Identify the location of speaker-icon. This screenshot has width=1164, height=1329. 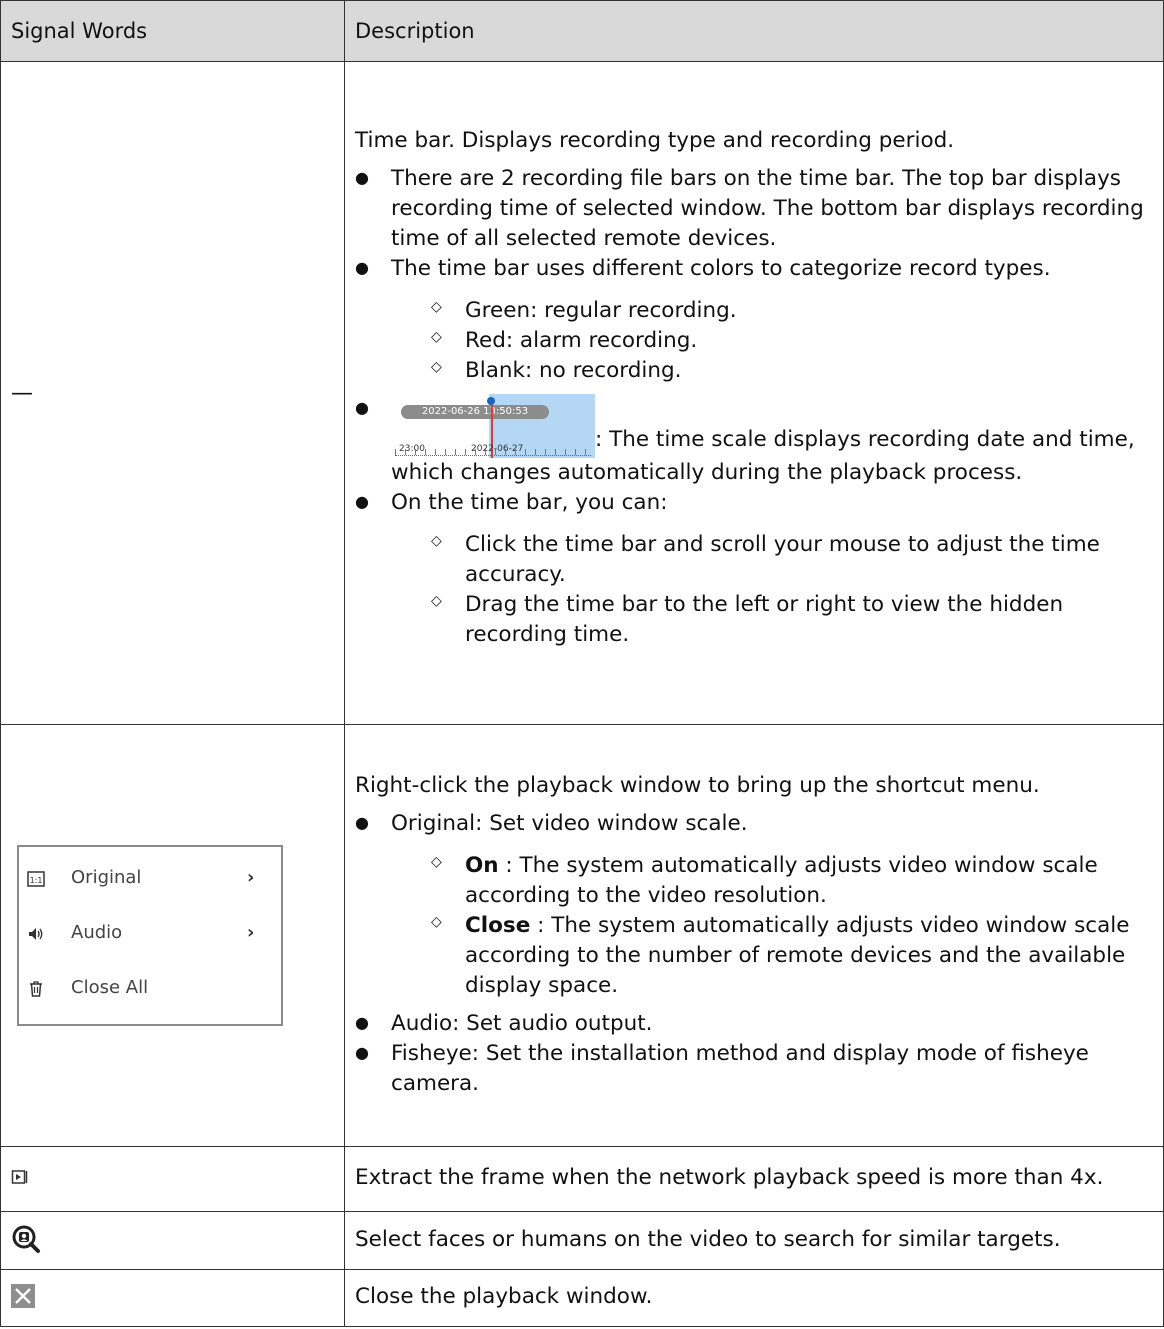
(36, 934).